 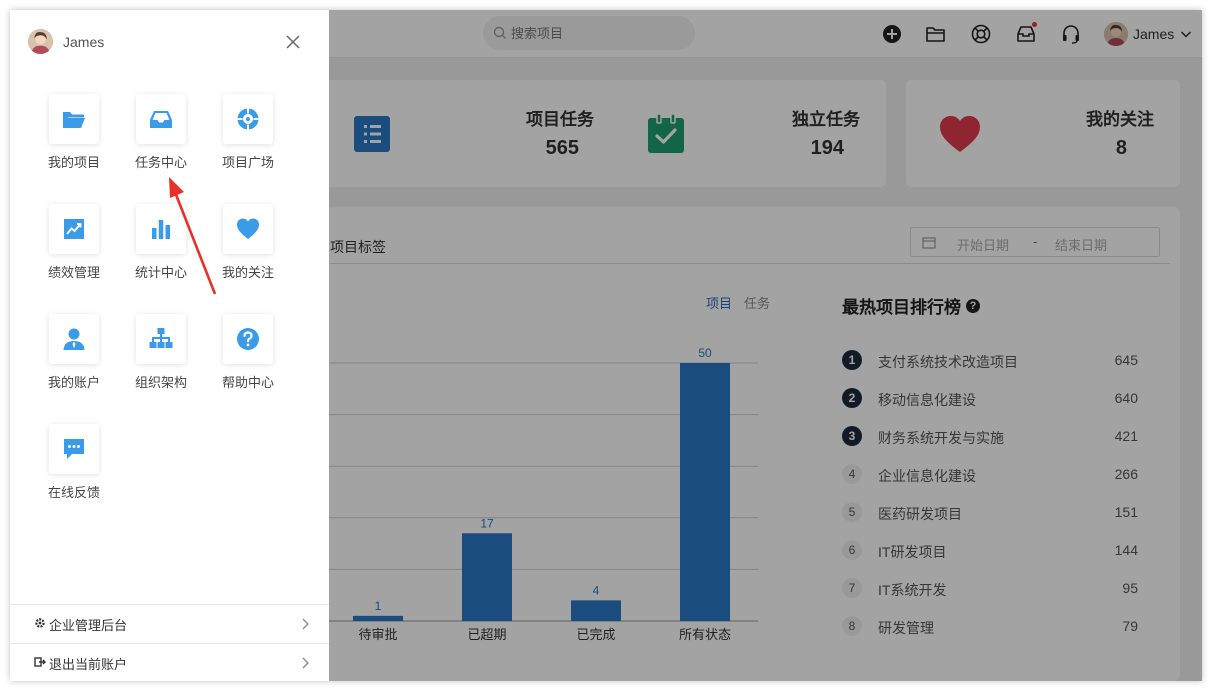 I want to click on app-trend-chart: 绩效管理, so click(x=74, y=244).